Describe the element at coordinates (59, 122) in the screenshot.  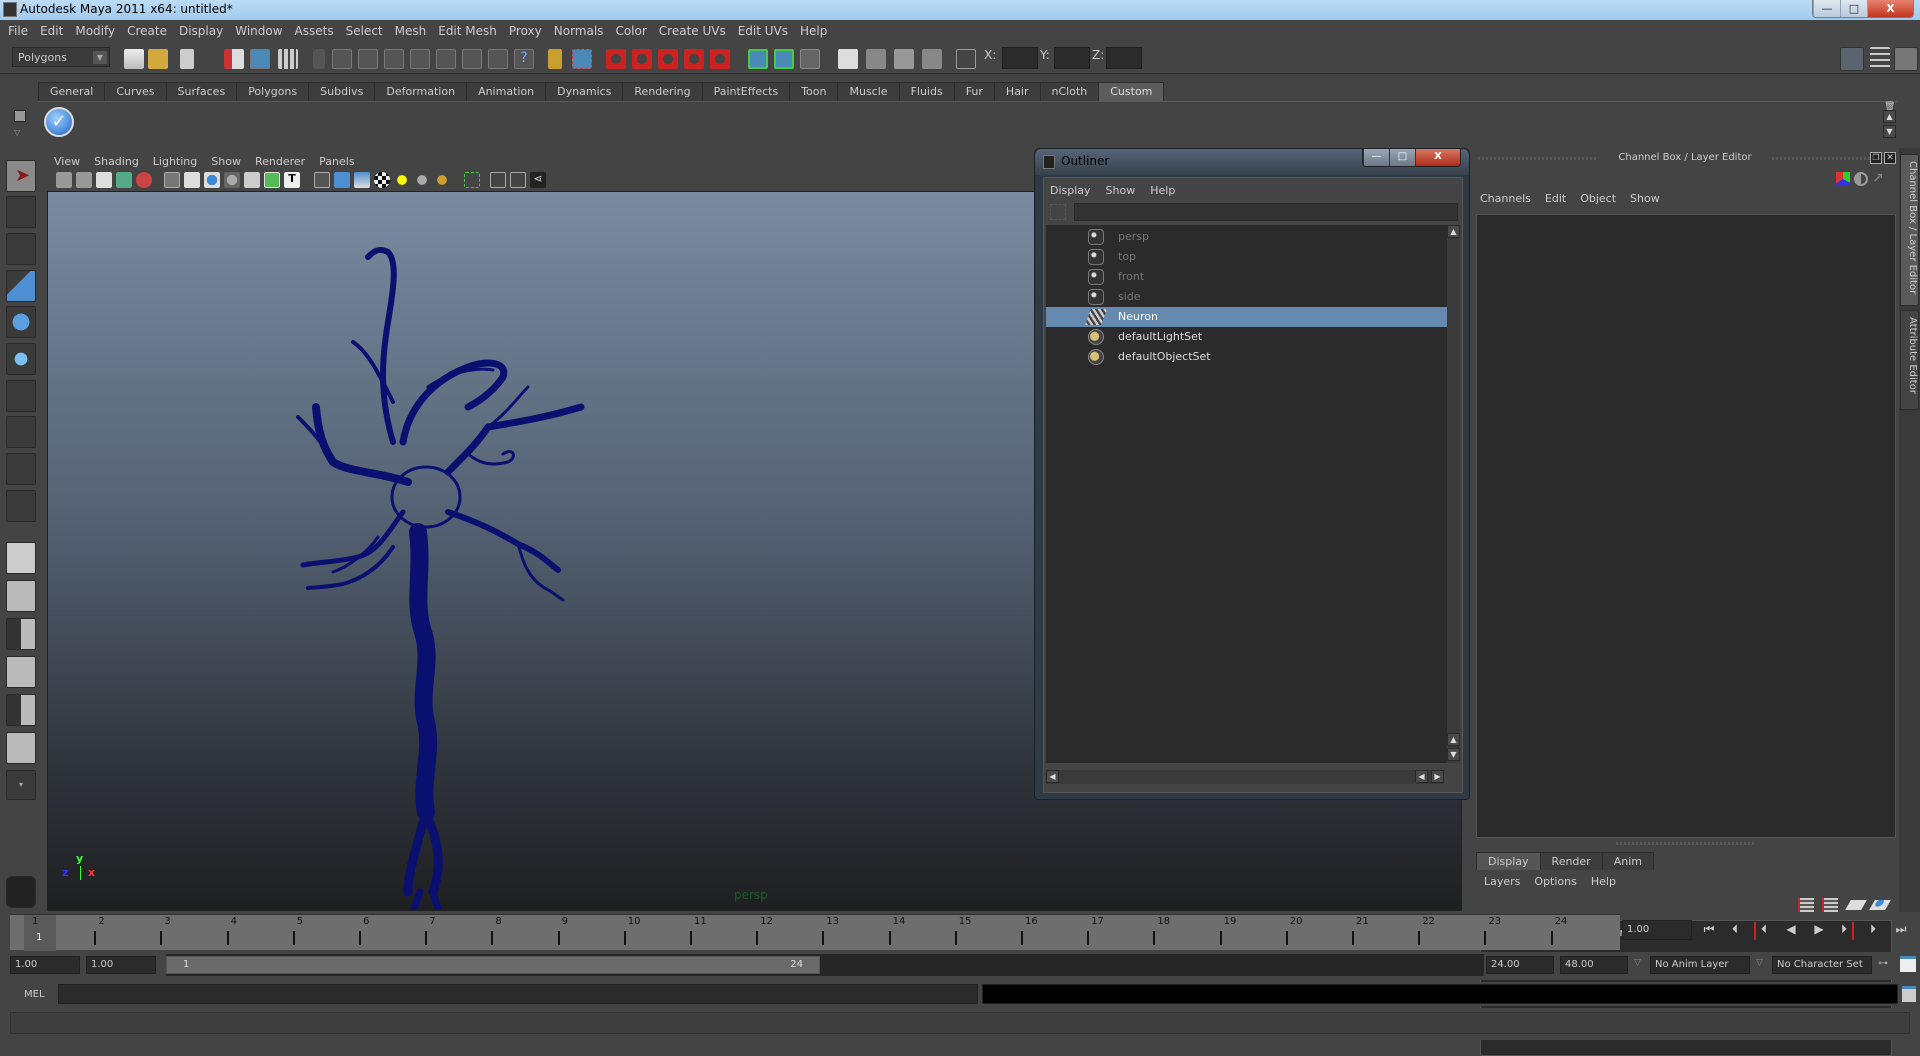
I see `shelf-checkmark-icon: ✓` at that location.